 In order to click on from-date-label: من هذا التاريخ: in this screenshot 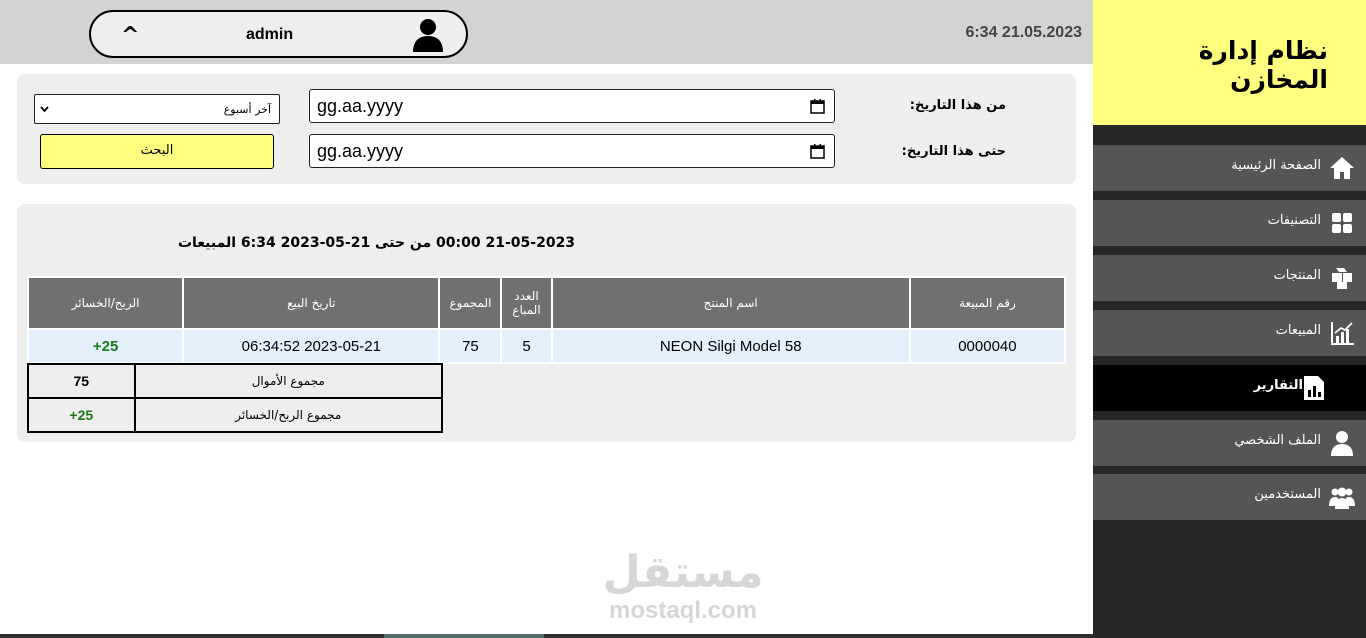, I will do `click(957, 105)`.